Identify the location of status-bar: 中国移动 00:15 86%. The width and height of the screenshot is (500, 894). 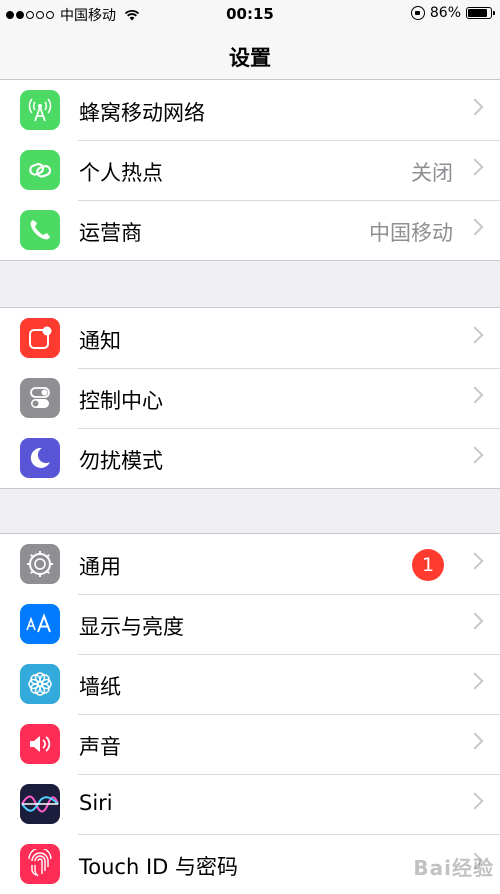
(250, 14).